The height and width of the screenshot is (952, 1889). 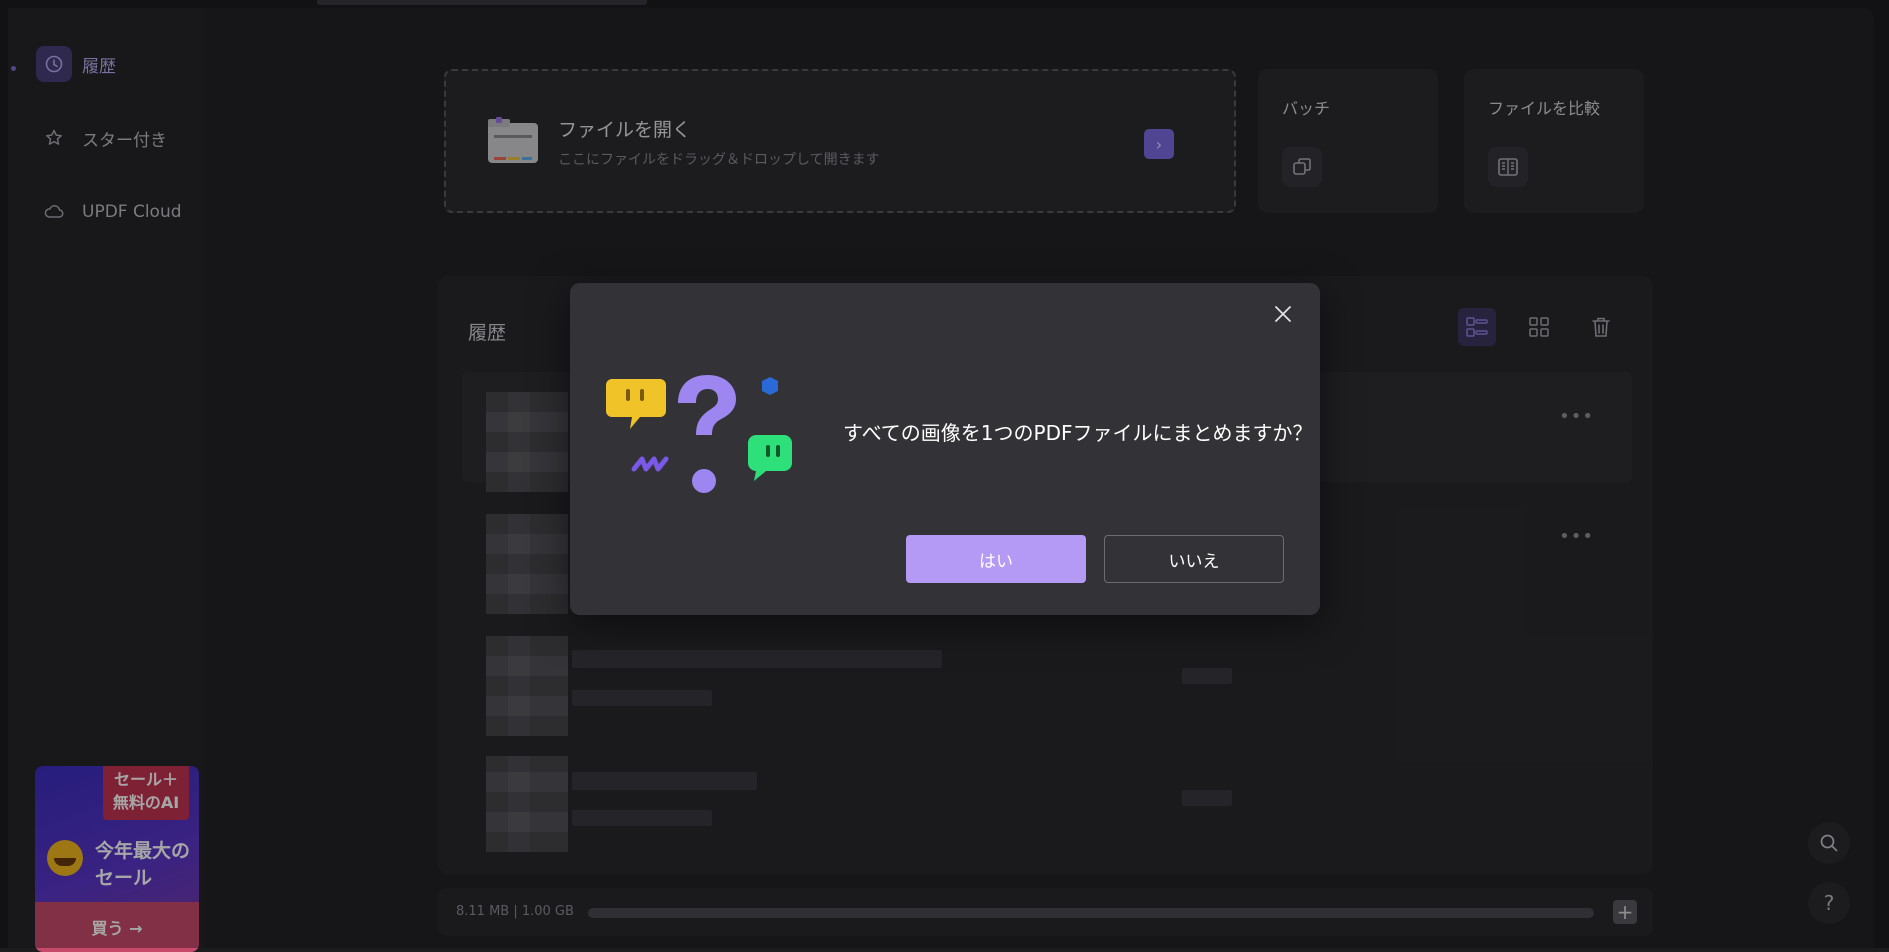 What do you see at coordinates (996, 559) in the screenshot?
I see `yes-button: はい` at bounding box center [996, 559].